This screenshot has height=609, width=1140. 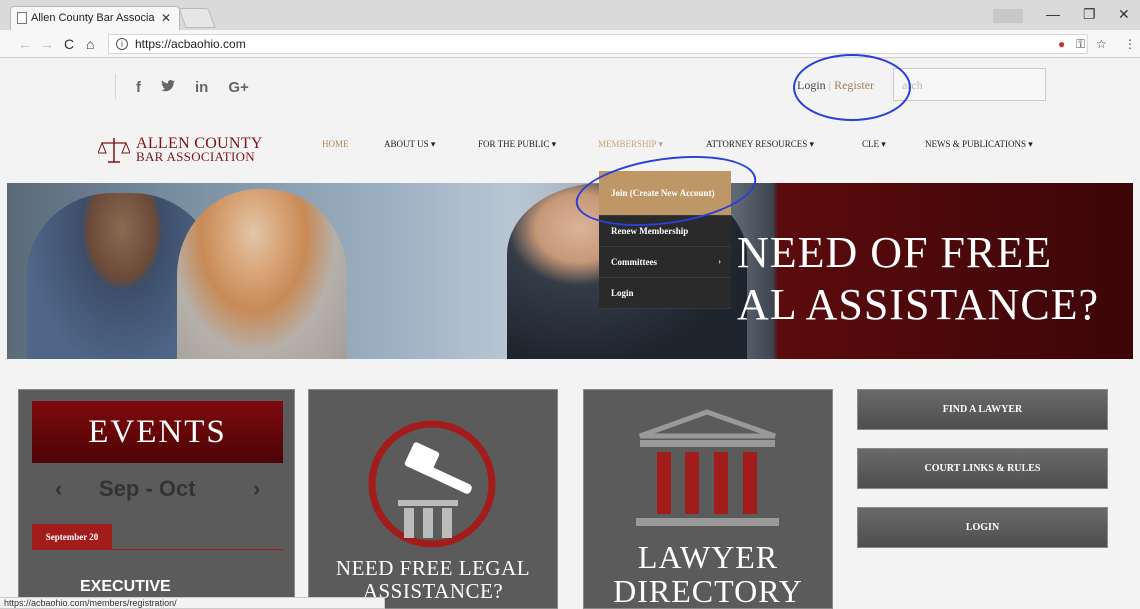 I want to click on home-icon: ⌂, so click(x=90, y=44).